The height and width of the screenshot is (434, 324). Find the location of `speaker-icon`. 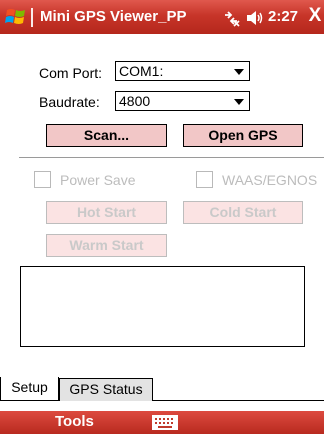

speaker-icon is located at coordinates (255, 18).